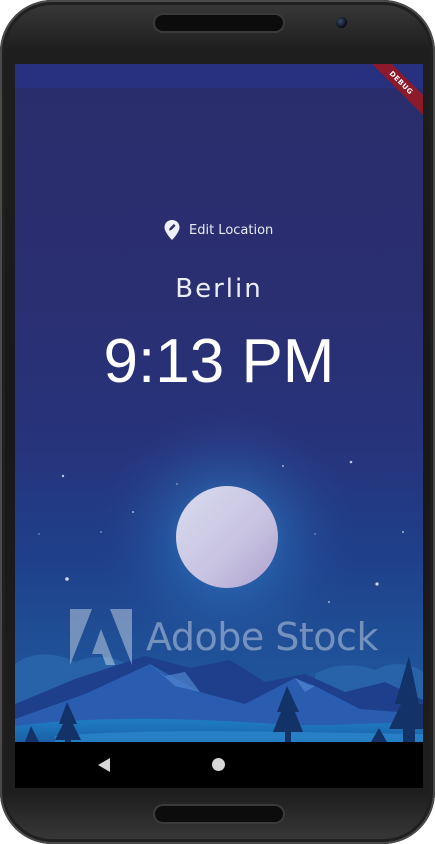  What do you see at coordinates (231, 230) in the screenshot?
I see `edit-location-label: Edit Location` at bounding box center [231, 230].